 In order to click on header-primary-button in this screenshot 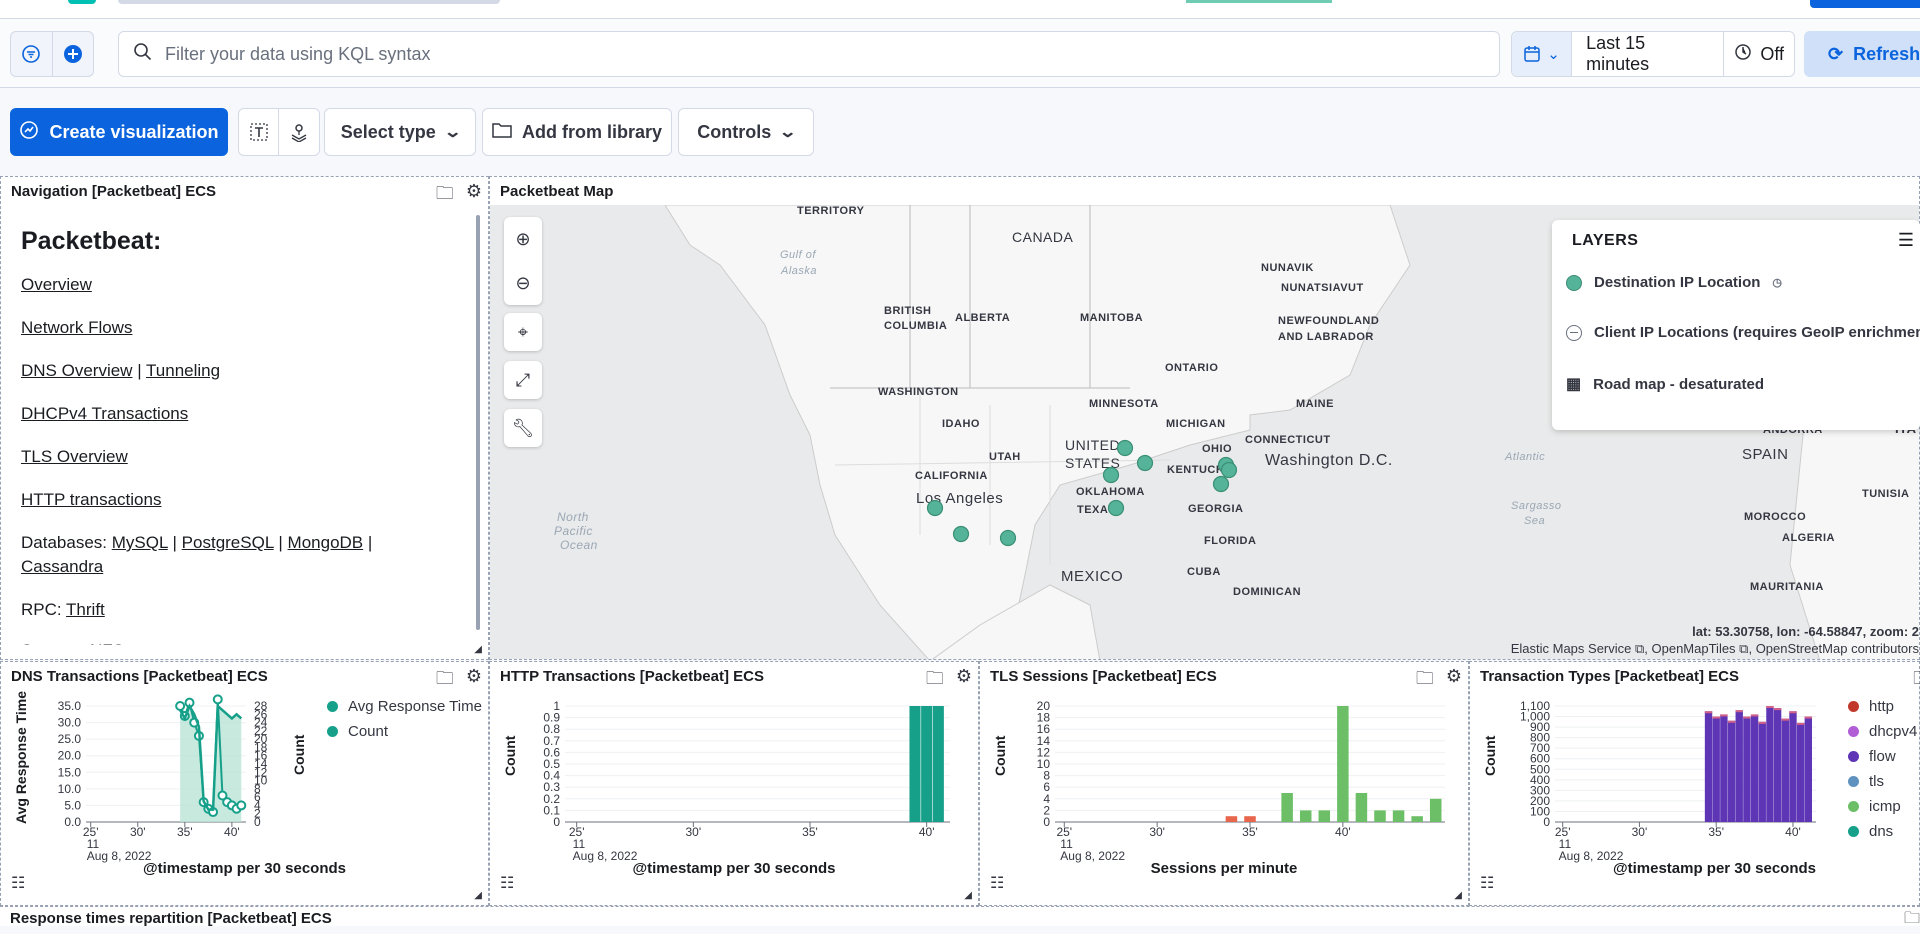, I will do `click(1865, 4)`.